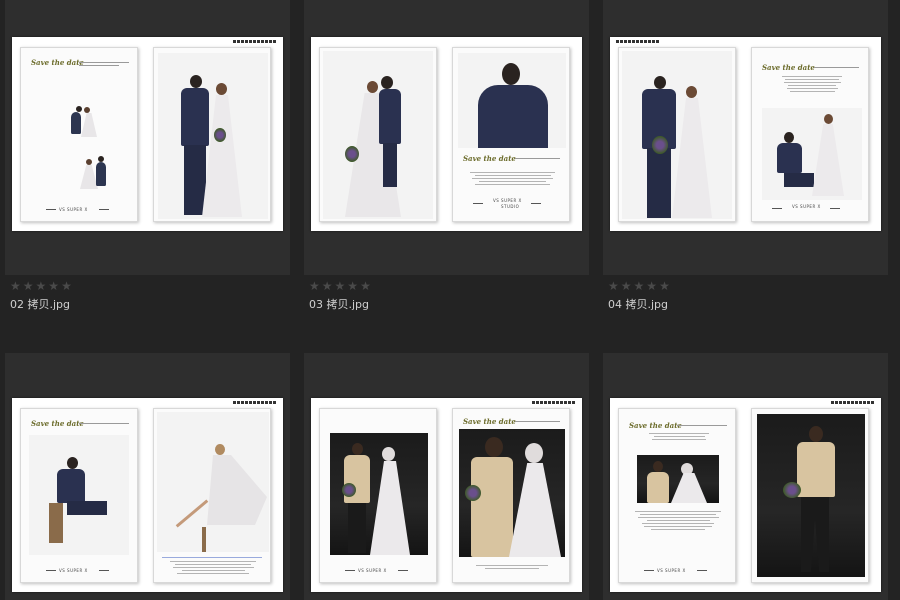  What do you see at coordinates (446, 134) in the screenshot?
I see `album-spread-image: Save the date VS SUPER X STUDIO` at bounding box center [446, 134].